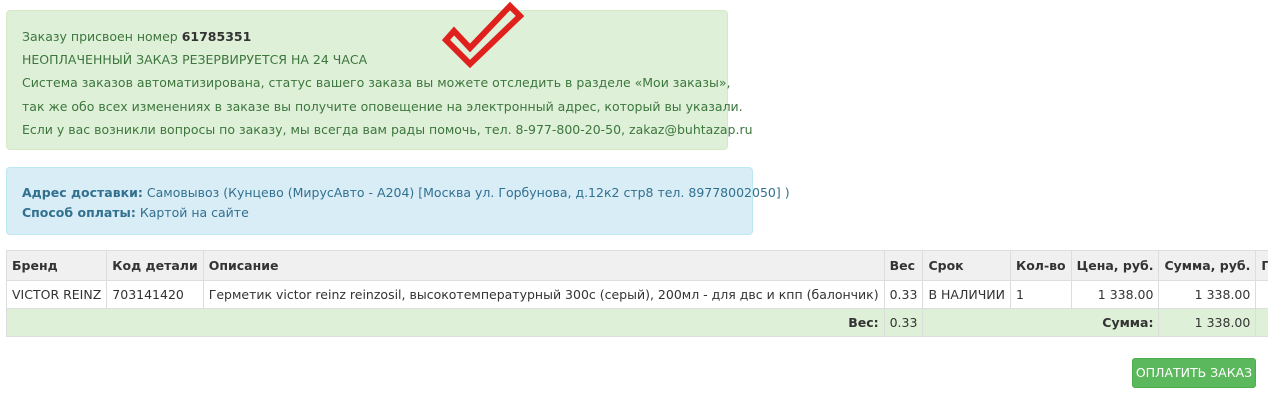 The width and height of the screenshot is (1268, 398). Describe the element at coordinates (1207, 322) in the screenshot. I see `total-sum-value: 1 338.00` at that location.